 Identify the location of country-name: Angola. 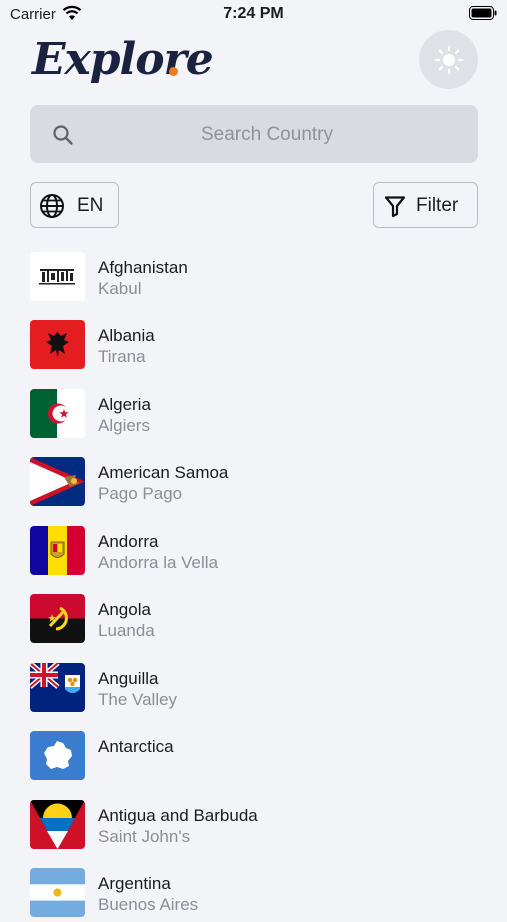
(124, 609).